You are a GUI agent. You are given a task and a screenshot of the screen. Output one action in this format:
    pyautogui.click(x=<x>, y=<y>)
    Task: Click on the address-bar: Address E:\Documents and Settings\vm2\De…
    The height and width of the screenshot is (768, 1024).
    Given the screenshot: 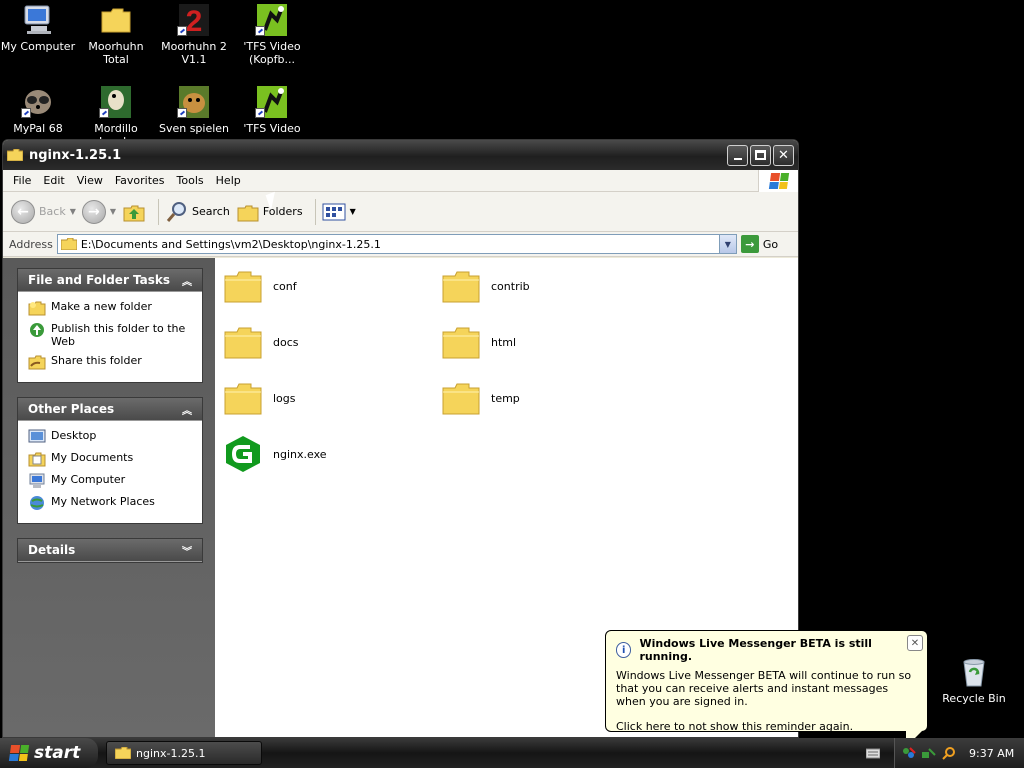 What is the action you would take?
    pyautogui.click(x=400, y=244)
    